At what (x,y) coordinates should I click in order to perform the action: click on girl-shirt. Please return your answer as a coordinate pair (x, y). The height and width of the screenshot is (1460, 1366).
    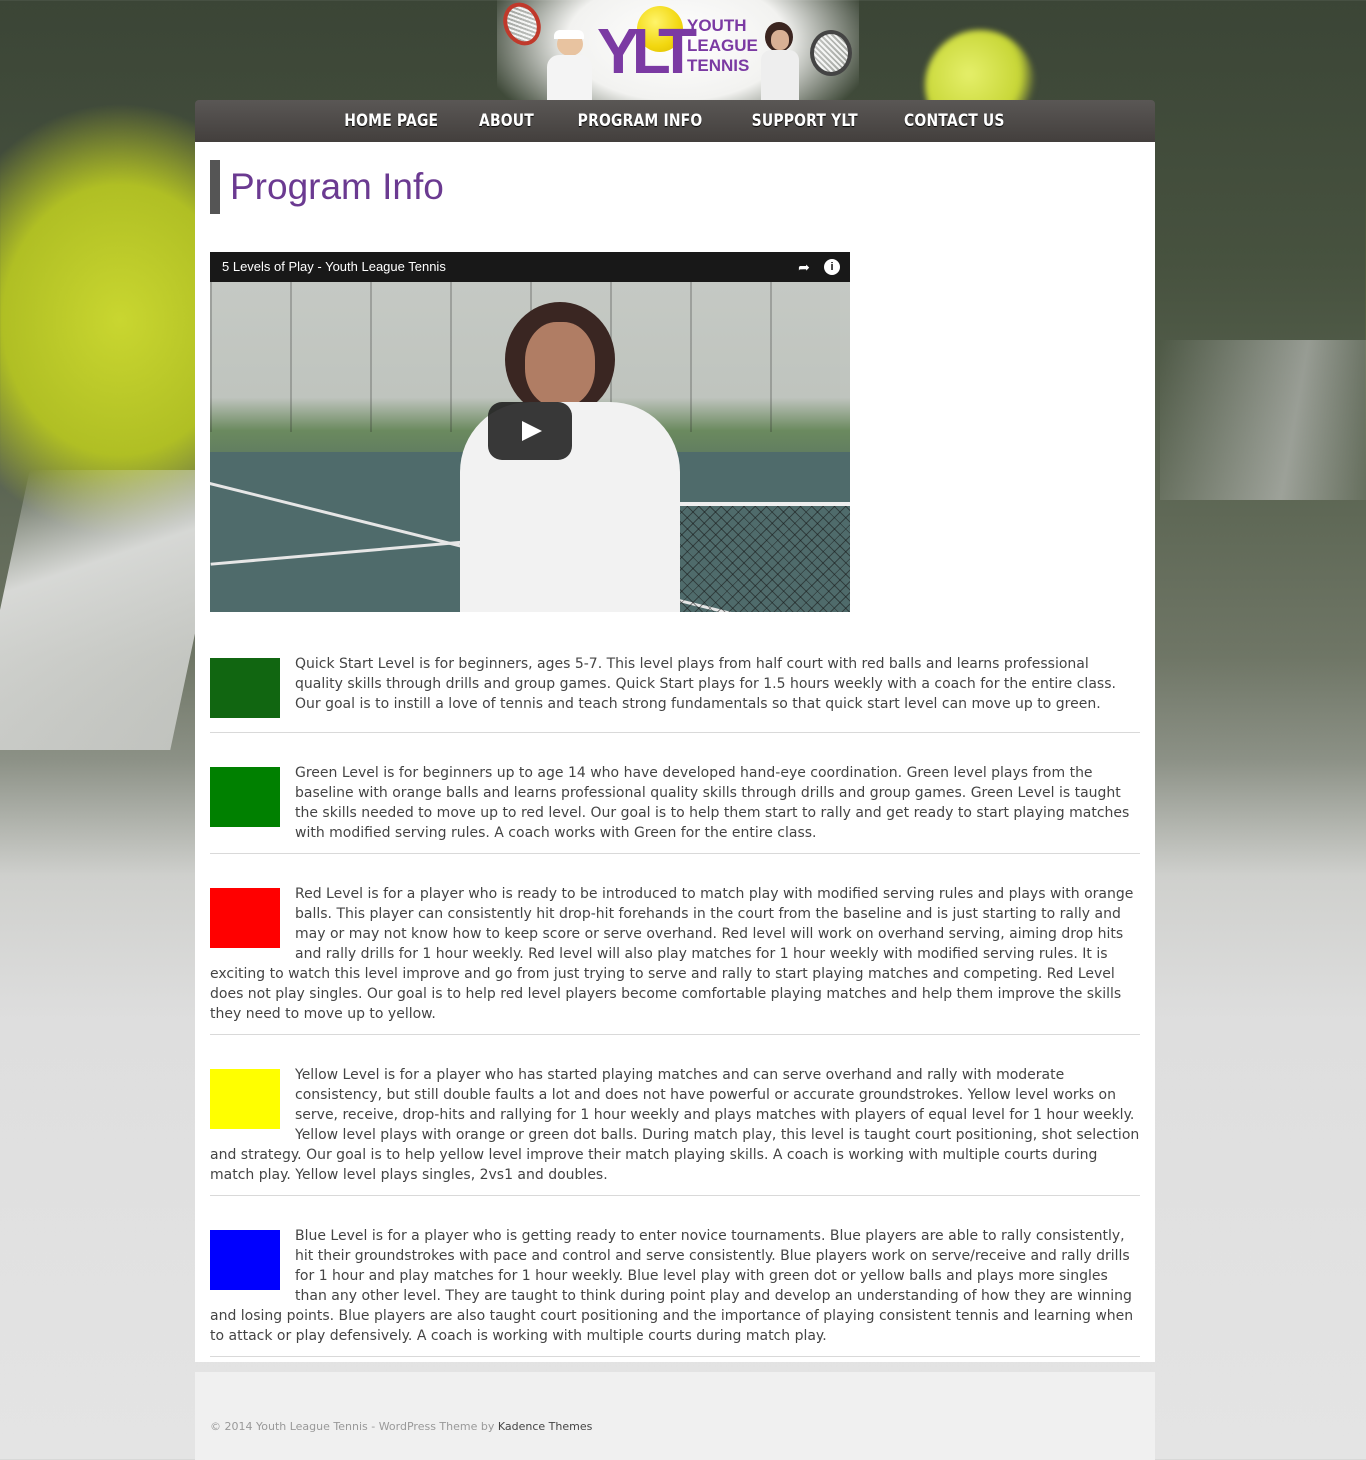
    Looking at the image, I should click on (780, 75).